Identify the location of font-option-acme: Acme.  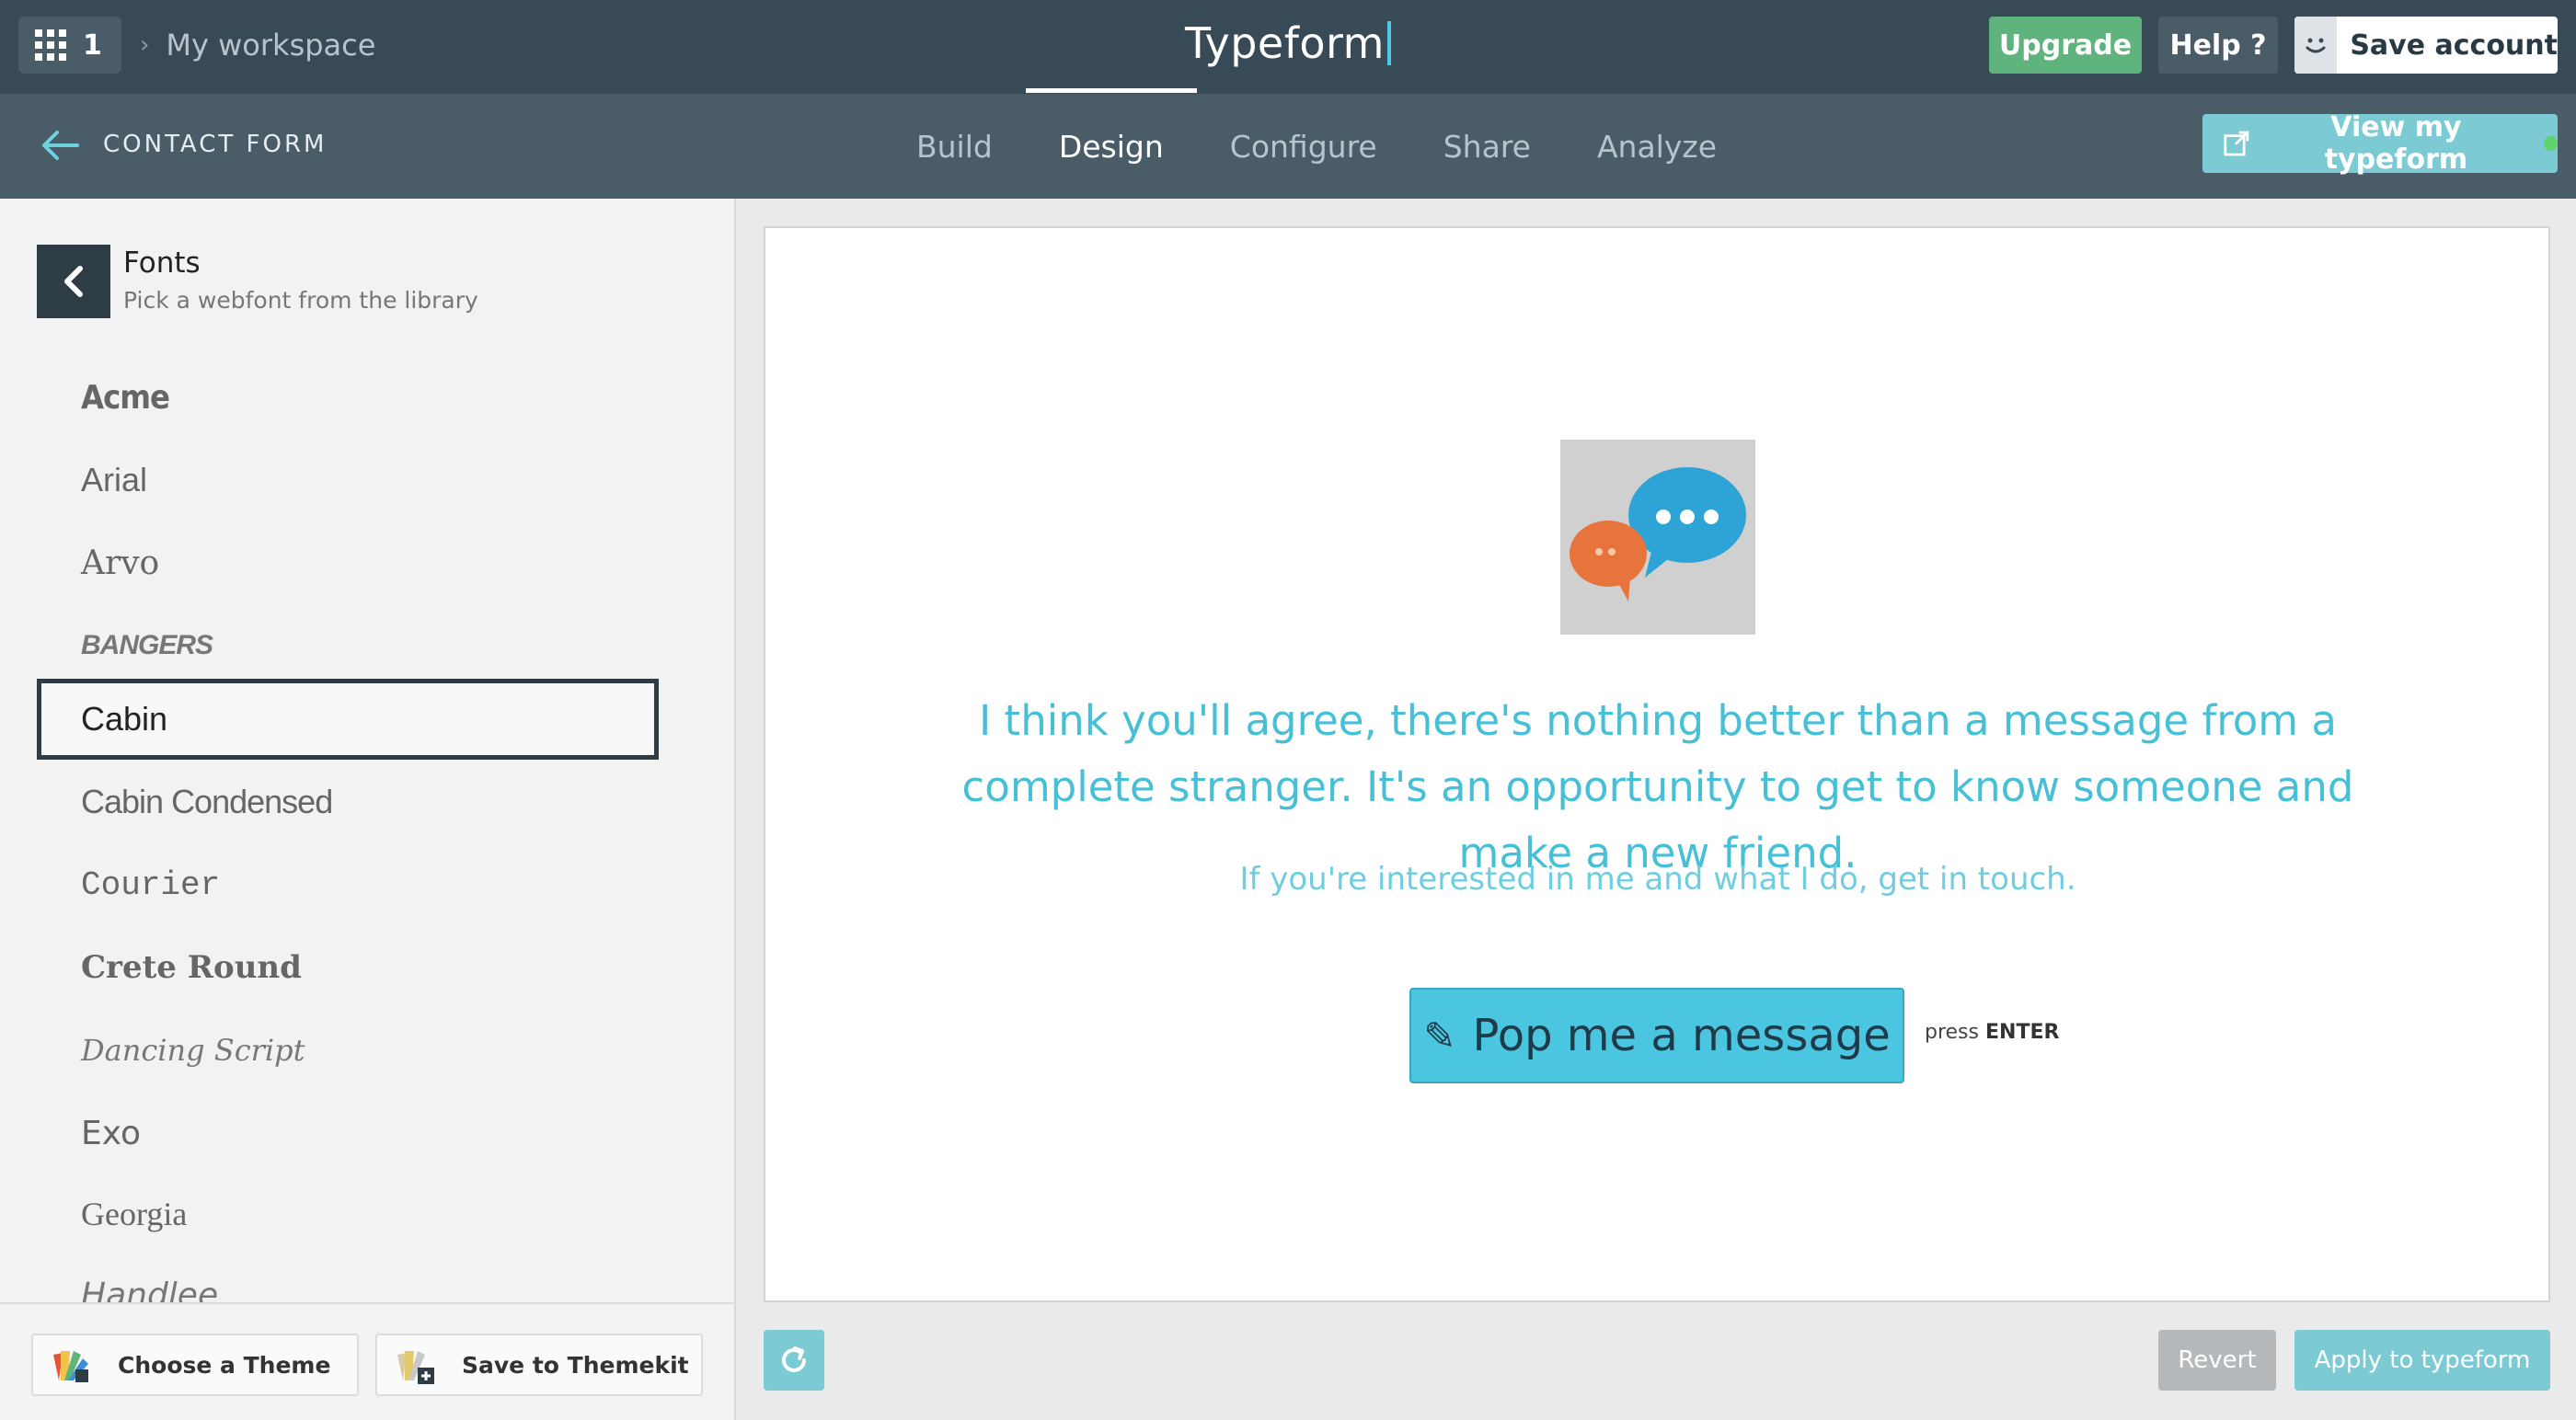
(348, 398).